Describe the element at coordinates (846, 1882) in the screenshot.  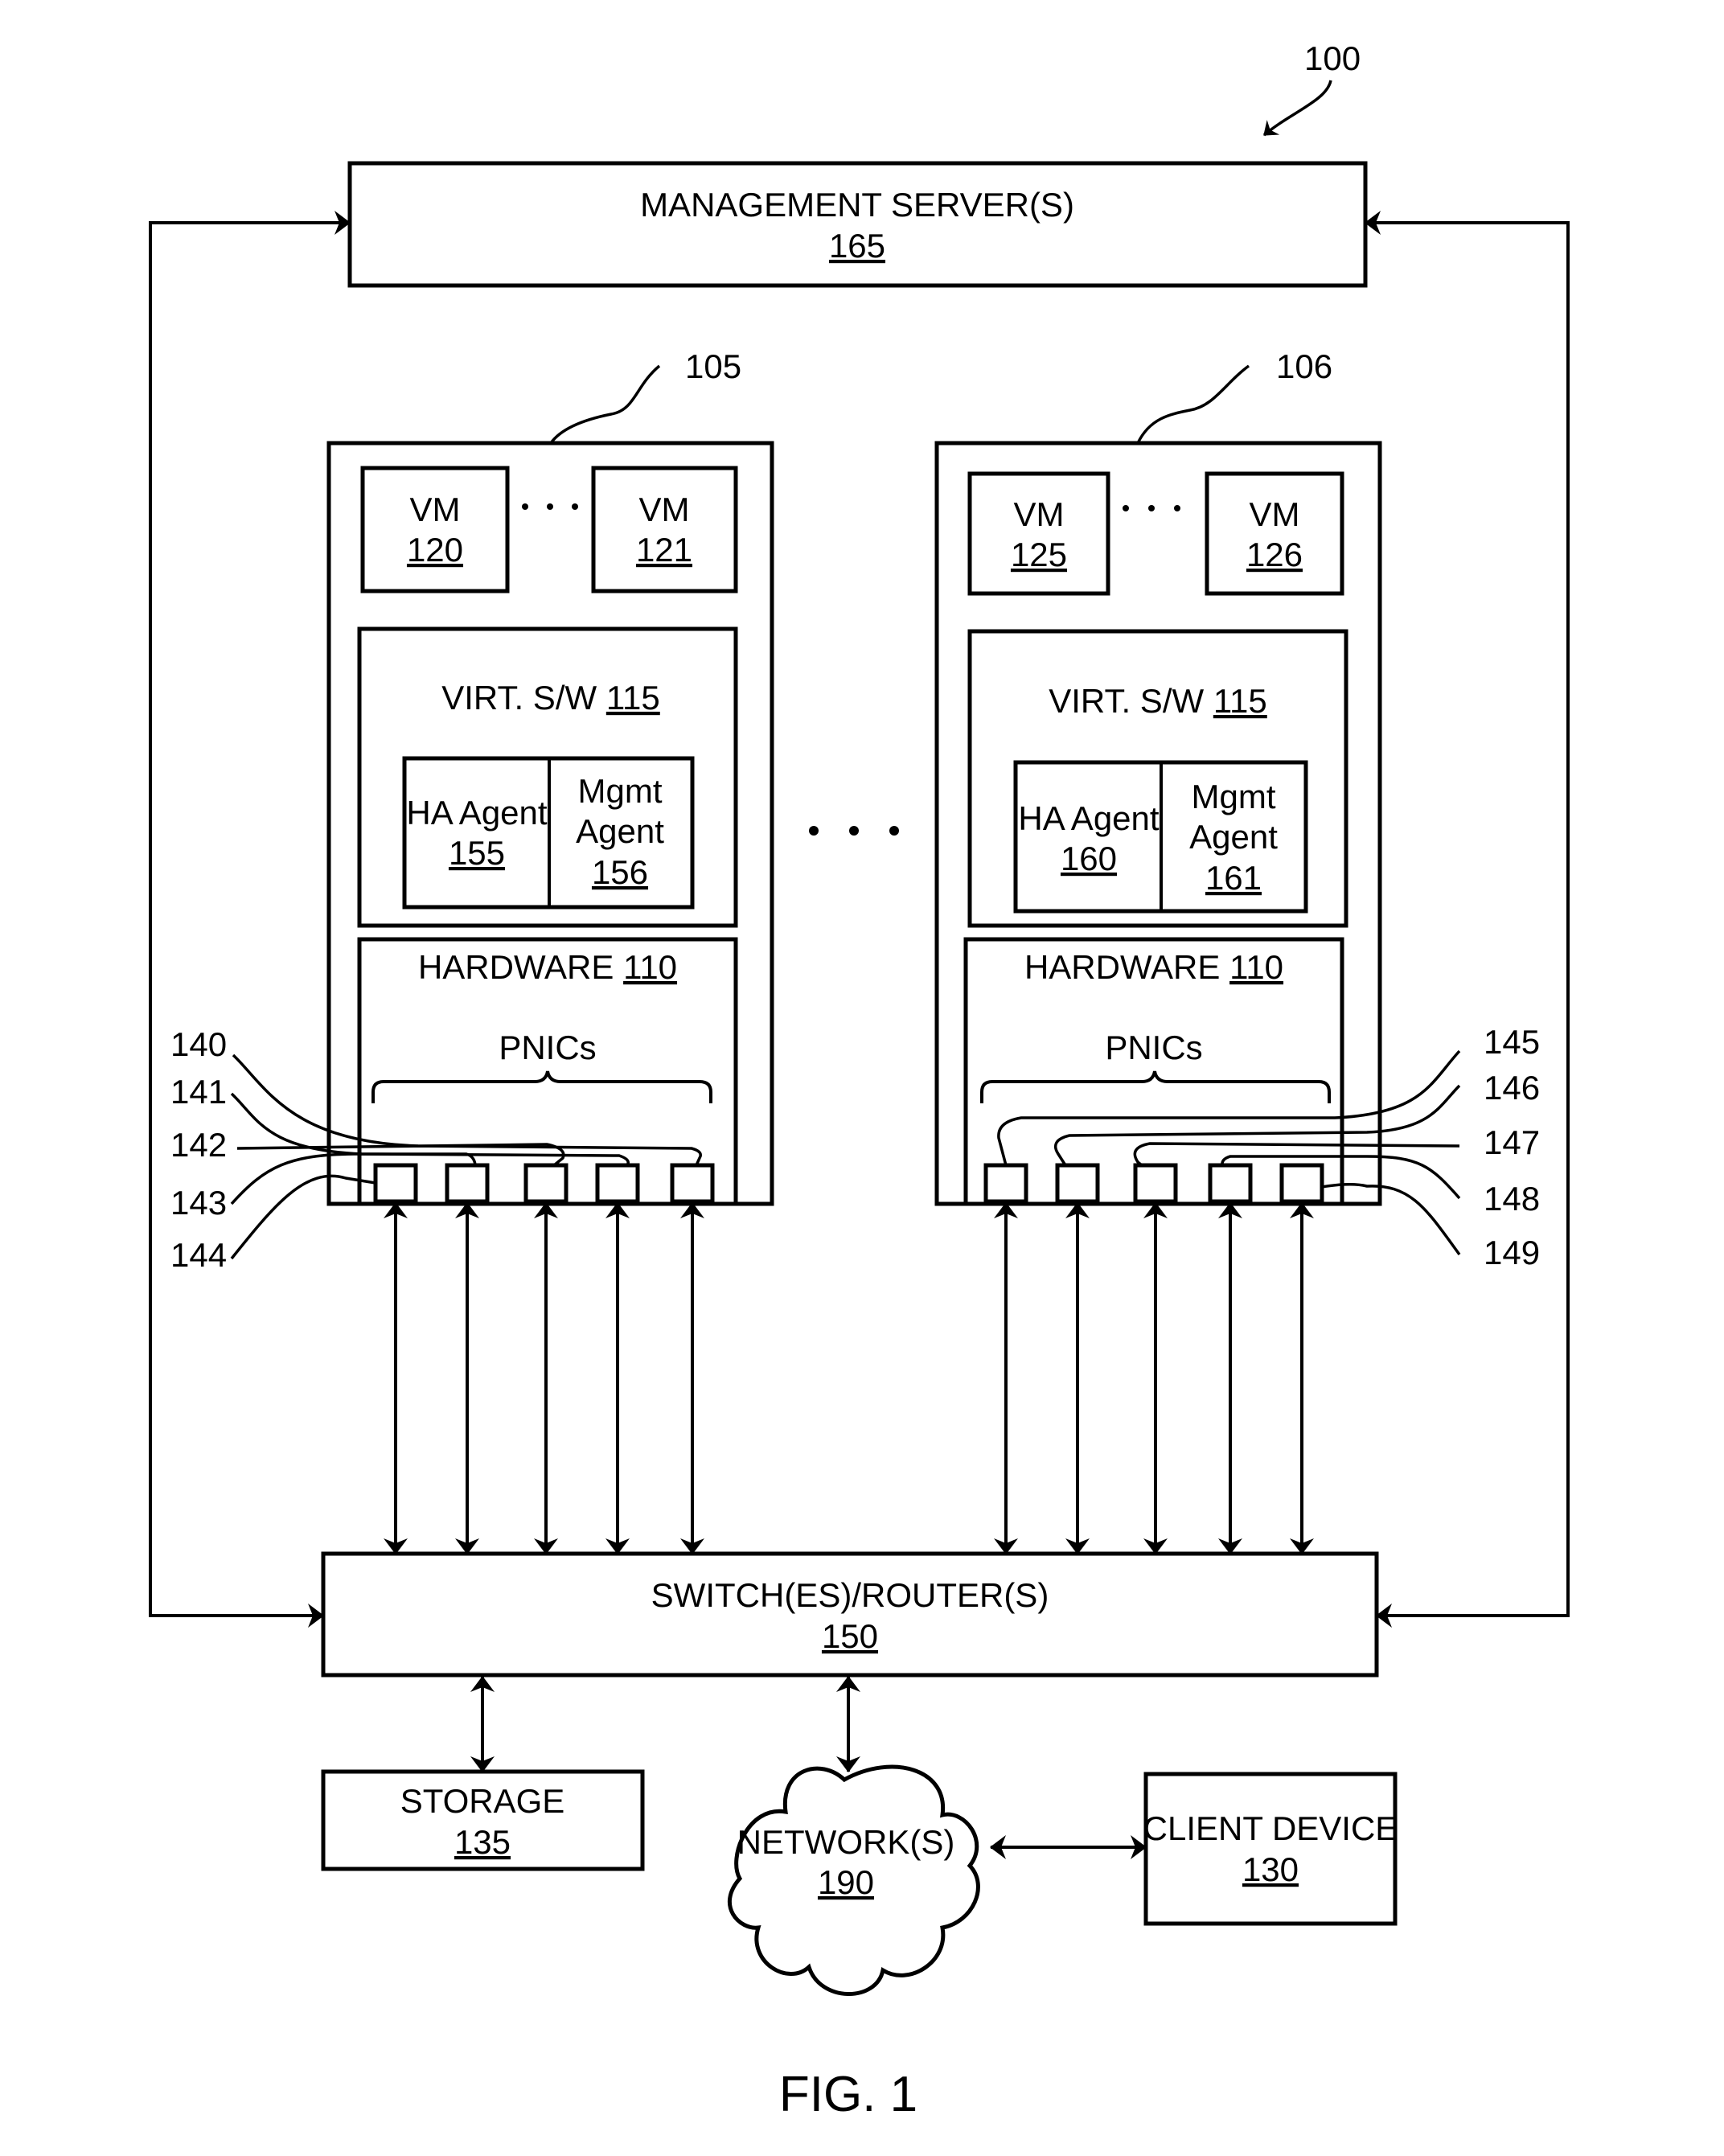
I see `network-ref: 190` at that location.